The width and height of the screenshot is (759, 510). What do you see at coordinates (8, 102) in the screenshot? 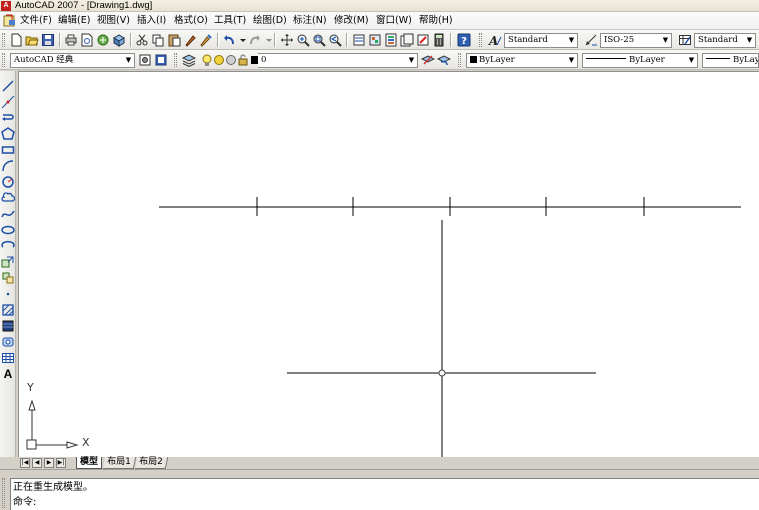
I see `construction-line-icon` at bounding box center [8, 102].